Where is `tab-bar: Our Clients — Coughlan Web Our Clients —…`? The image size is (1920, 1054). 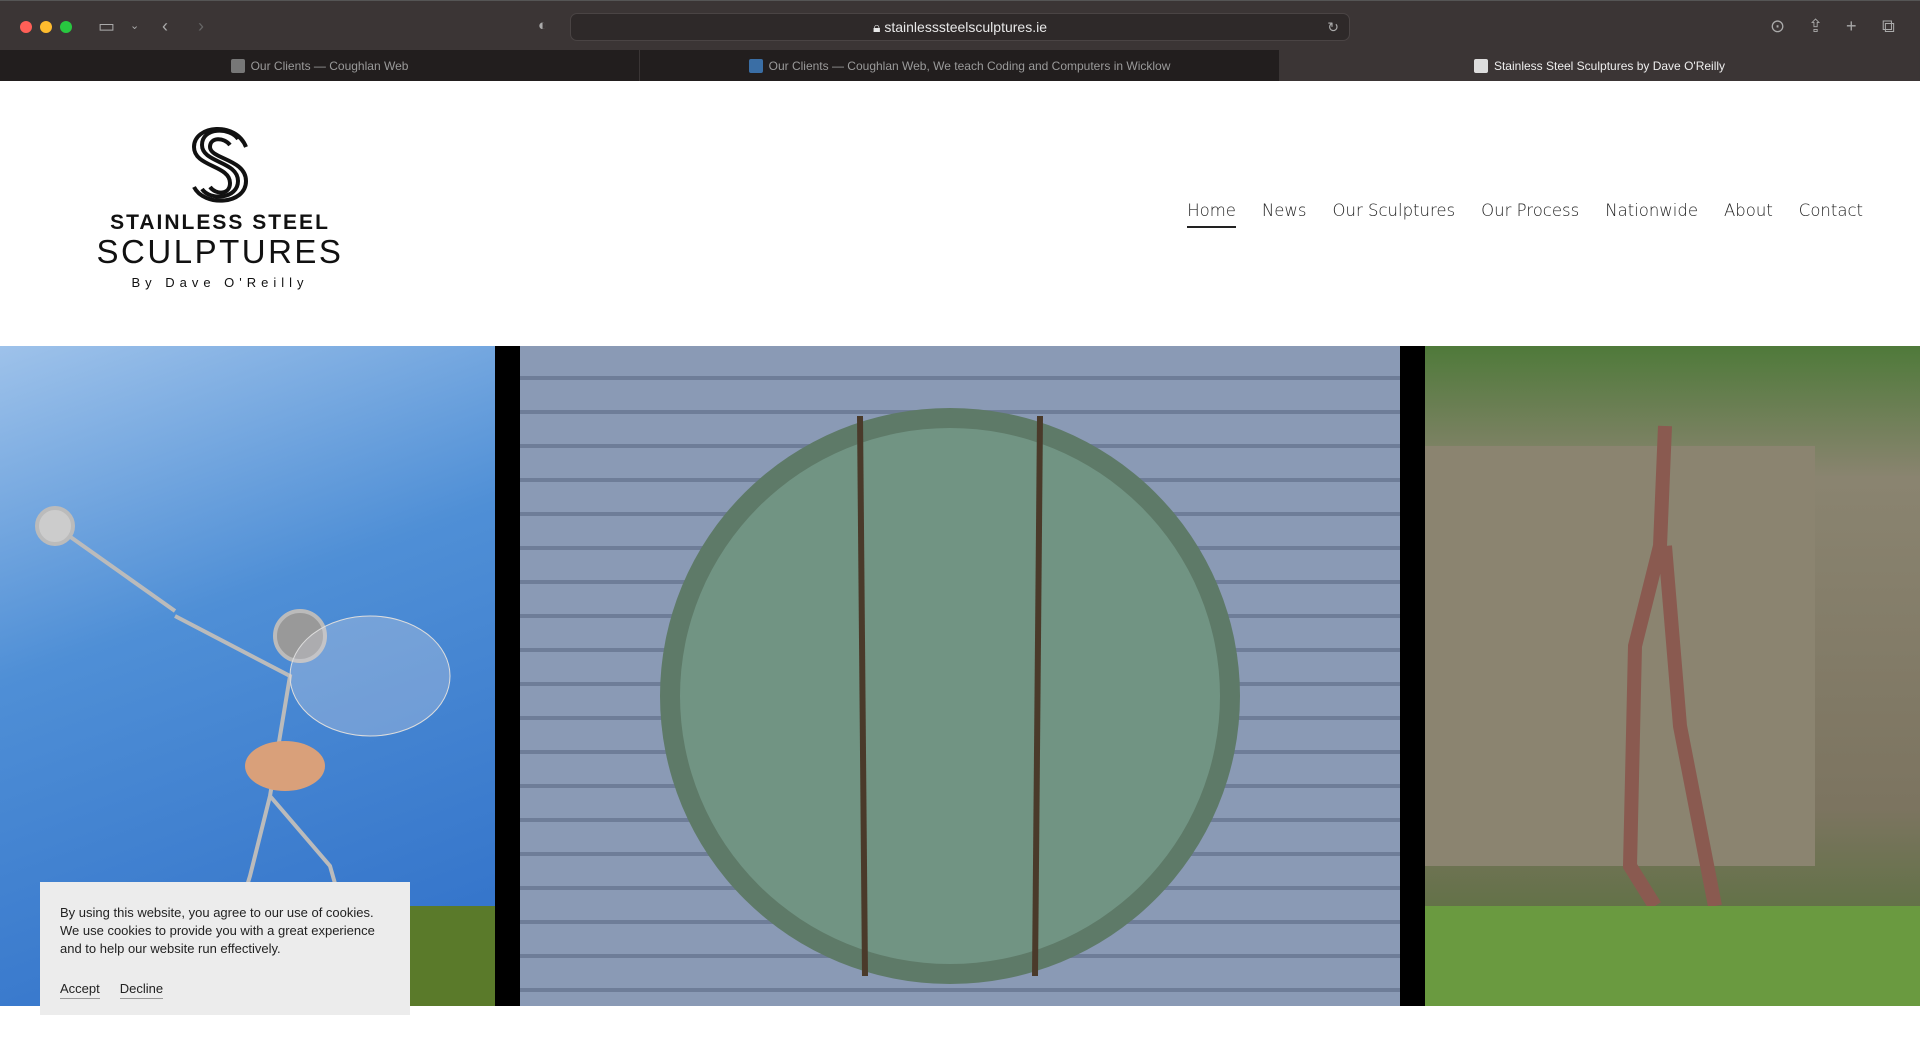 tab-bar: Our Clients — Coughlan Web Our Clients —… is located at coordinates (960, 65).